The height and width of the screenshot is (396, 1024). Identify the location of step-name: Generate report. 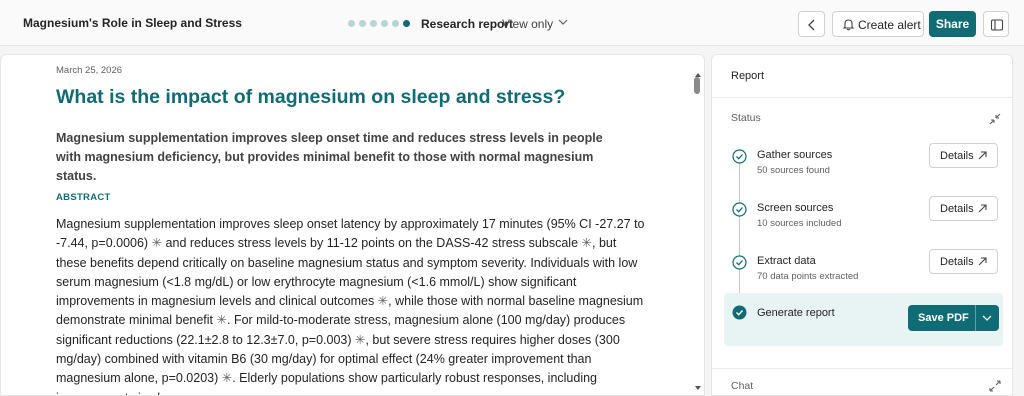
(796, 313).